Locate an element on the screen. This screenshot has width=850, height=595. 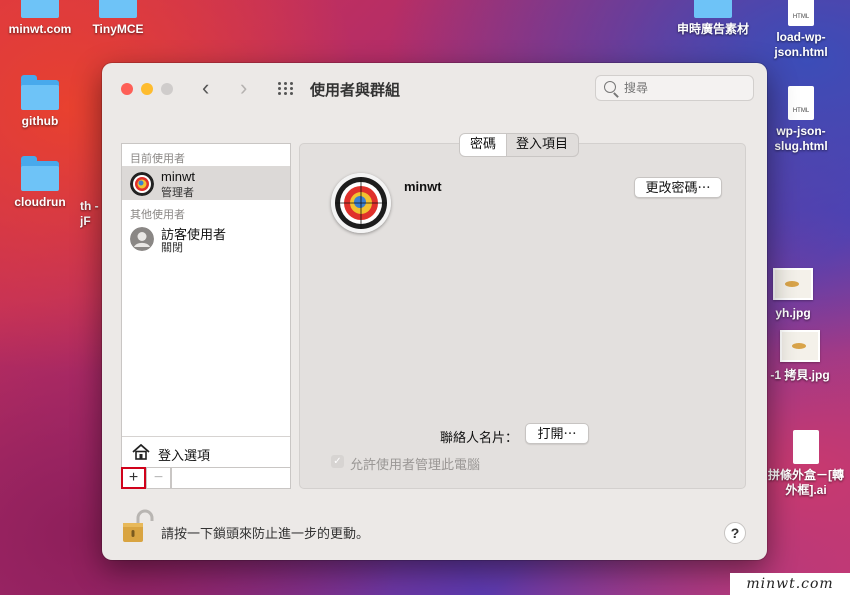
allow-admin-label: 允許使用者管理此電腦 is located at coordinates (415, 464).